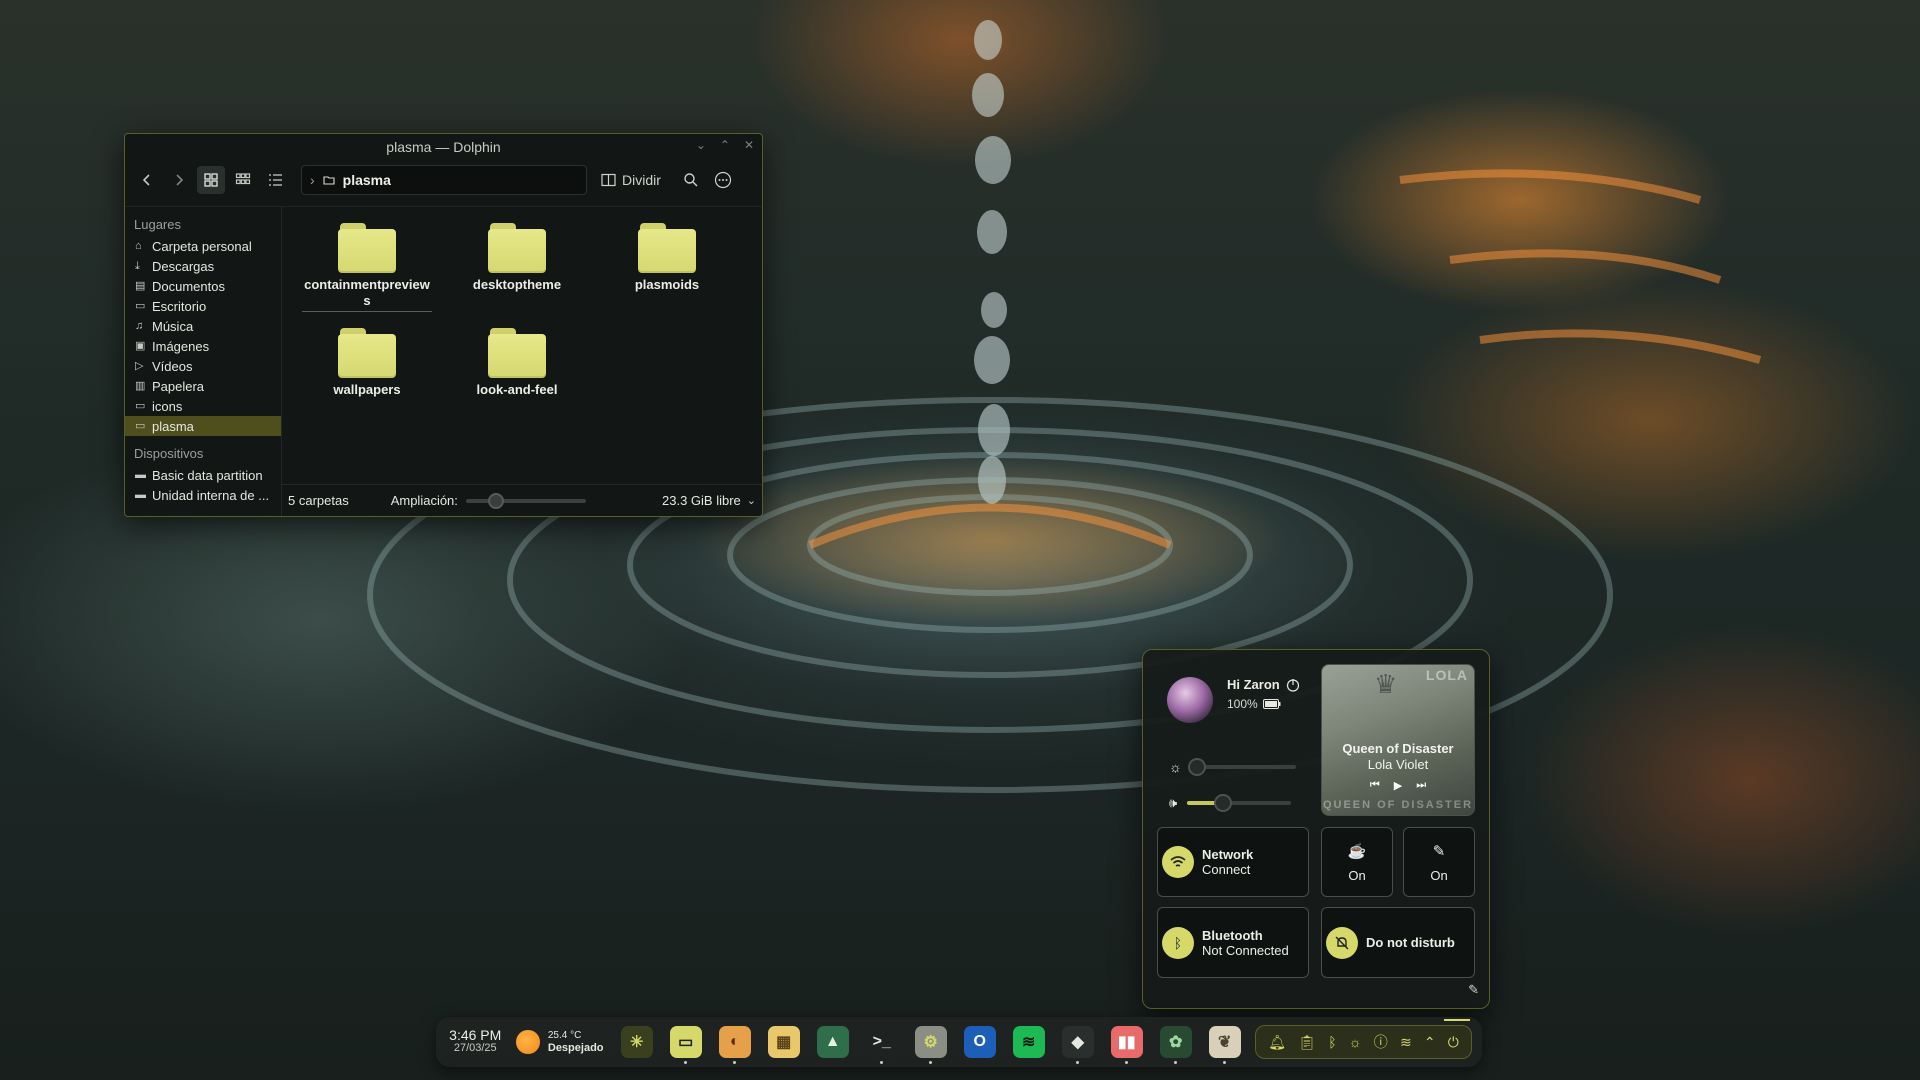 Image resolution: width=1920 pixels, height=1080 pixels. I want to click on maximize-icon: ⌃, so click(725, 145).